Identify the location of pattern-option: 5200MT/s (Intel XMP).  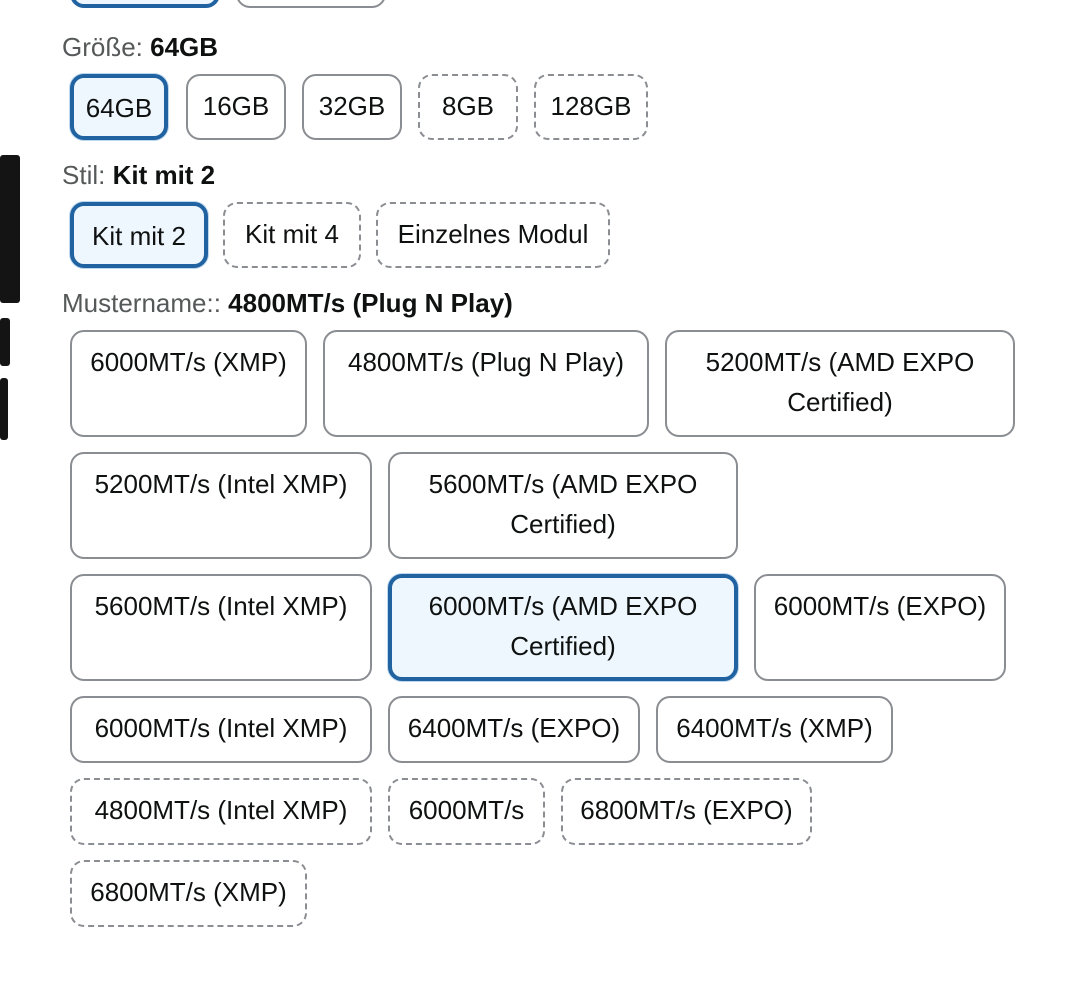
(221, 505).